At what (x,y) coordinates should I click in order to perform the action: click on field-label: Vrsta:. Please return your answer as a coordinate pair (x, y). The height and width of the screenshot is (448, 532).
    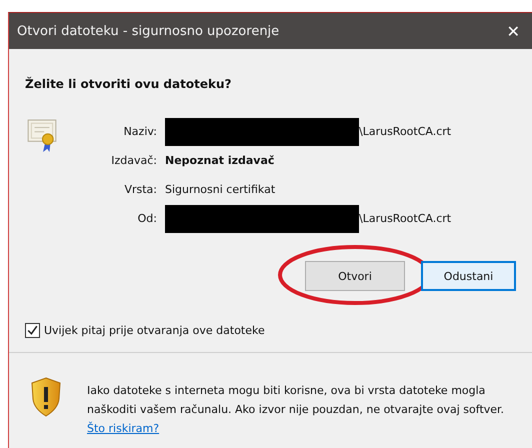
    Looking at the image, I should click on (140, 190).